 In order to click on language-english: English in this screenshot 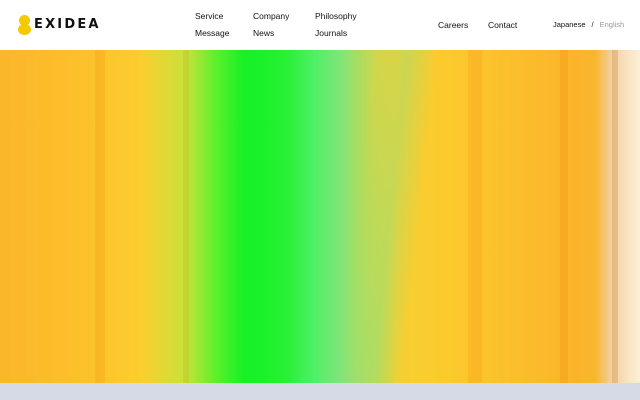, I will do `click(612, 25)`.